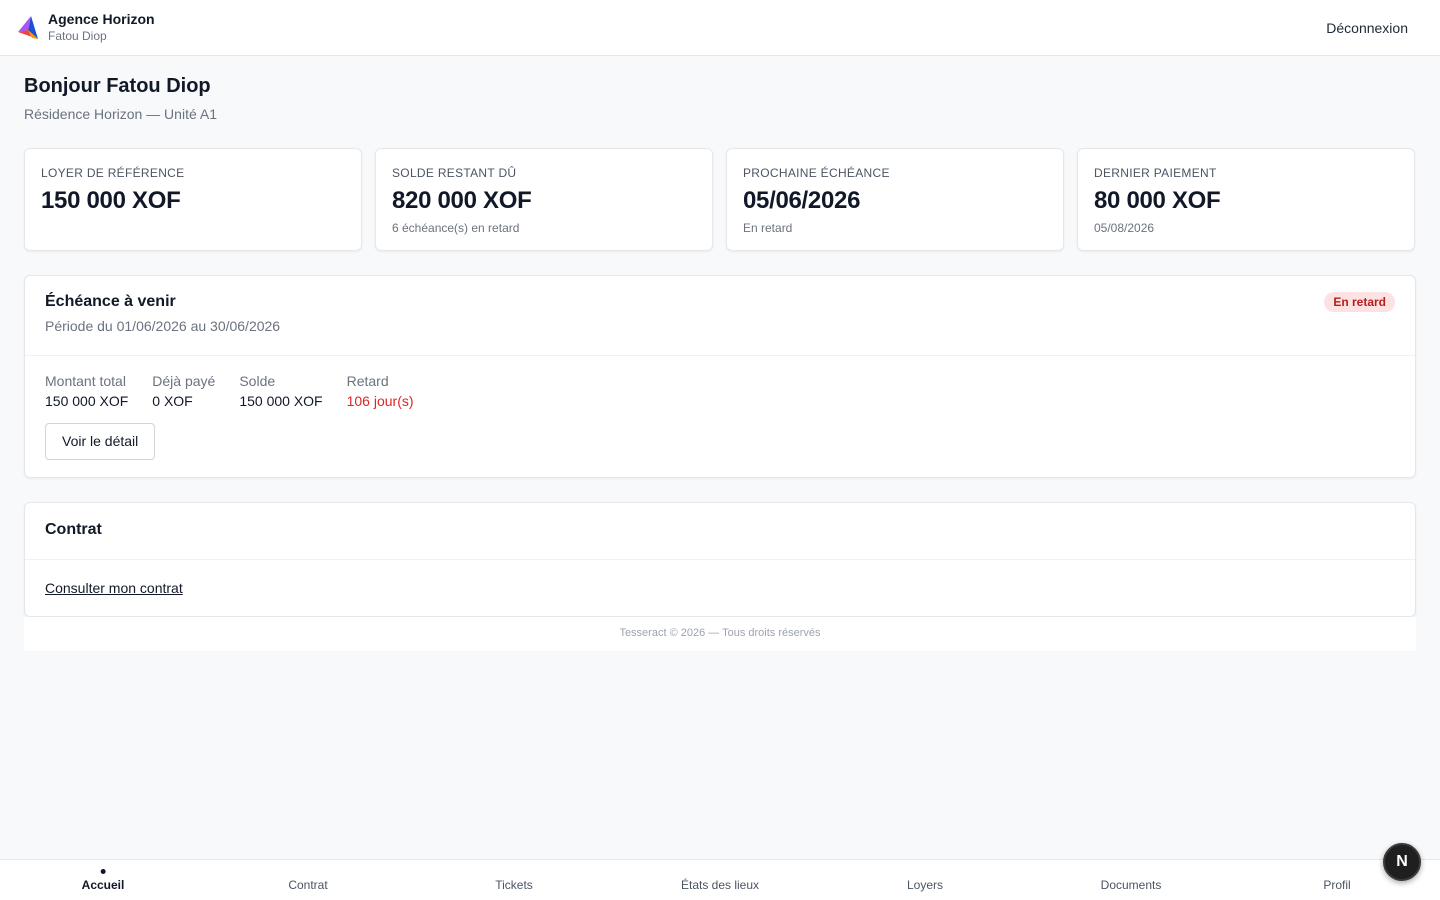  Describe the element at coordinates (183, 391) in the screenshot. I see `due-already-paid: Déjà payé 0 XOF` at that location.